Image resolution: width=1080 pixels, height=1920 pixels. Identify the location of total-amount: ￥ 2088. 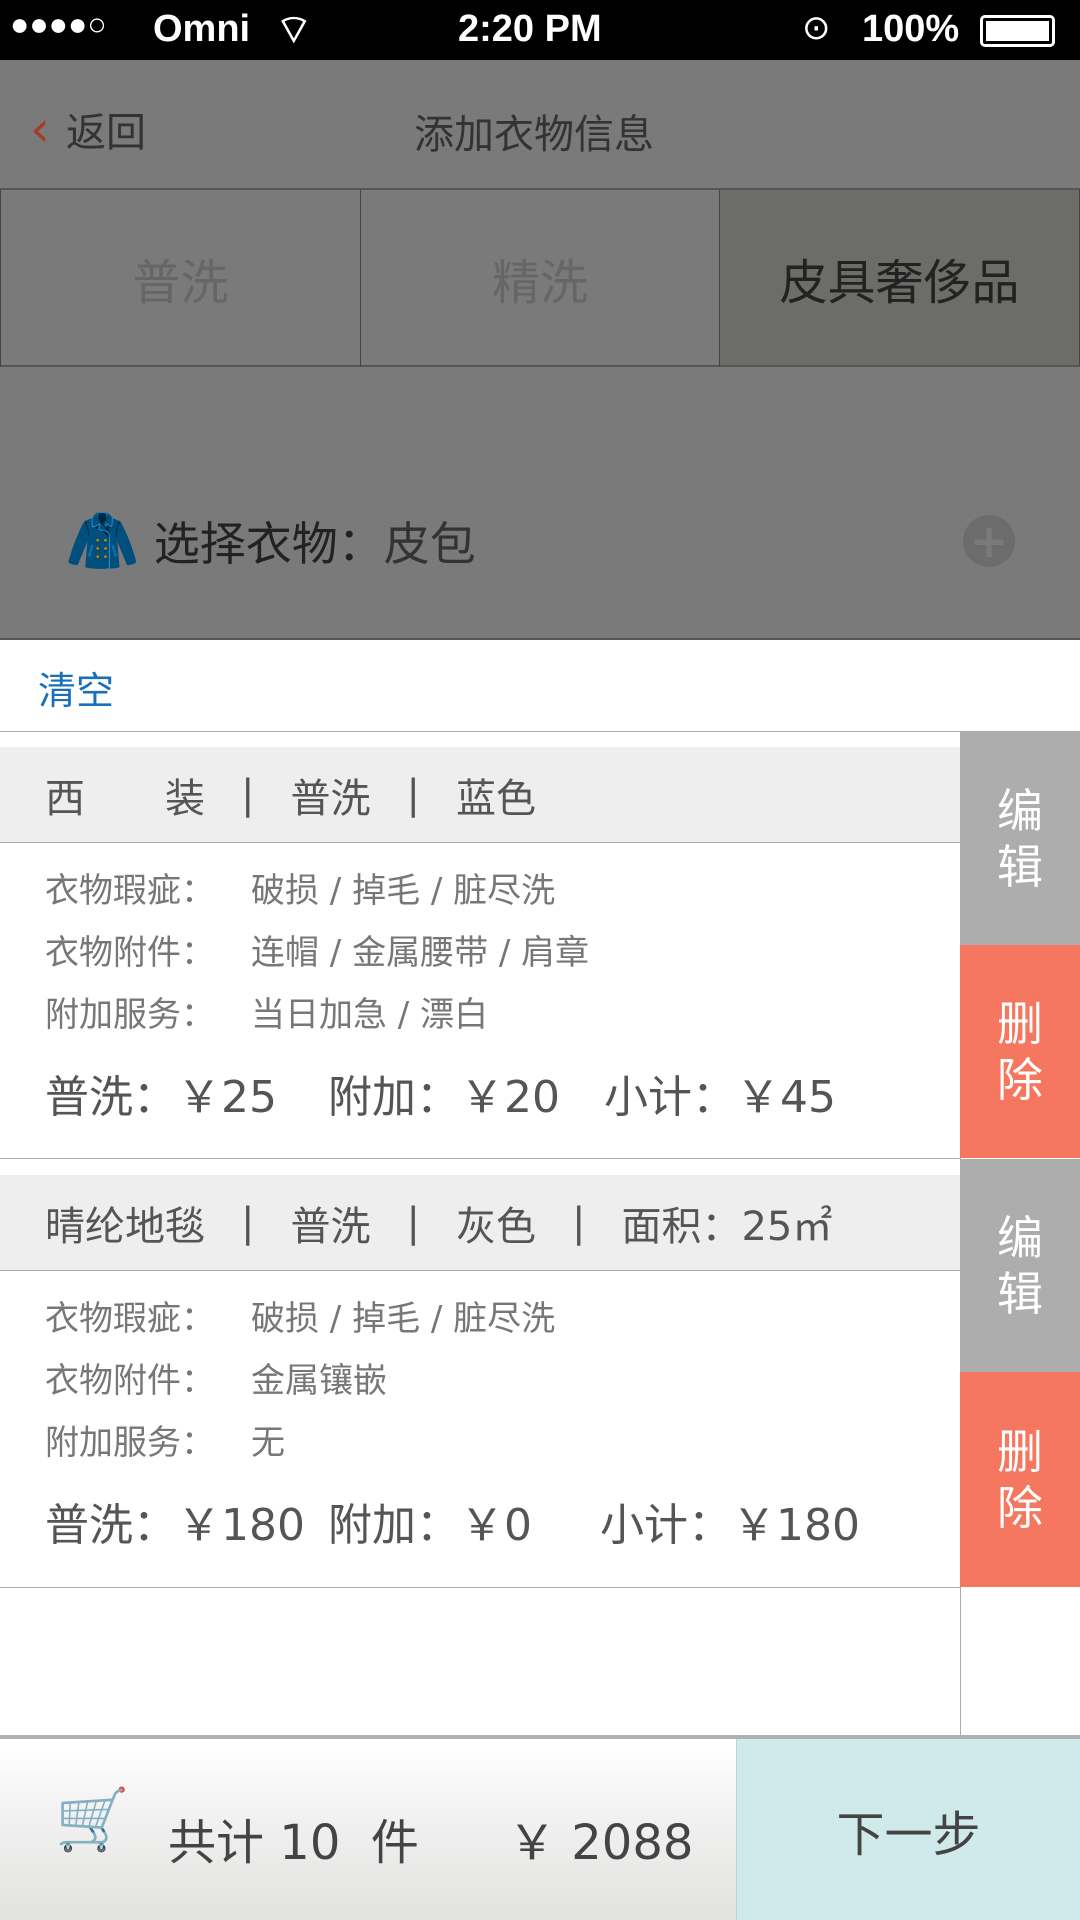
(601, 1843).